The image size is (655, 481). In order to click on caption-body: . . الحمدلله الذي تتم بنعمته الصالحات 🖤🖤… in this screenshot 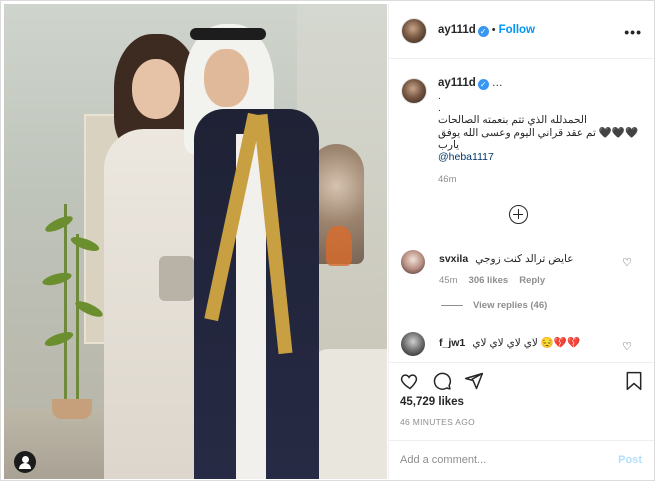, I will do `click(546, 137)`.